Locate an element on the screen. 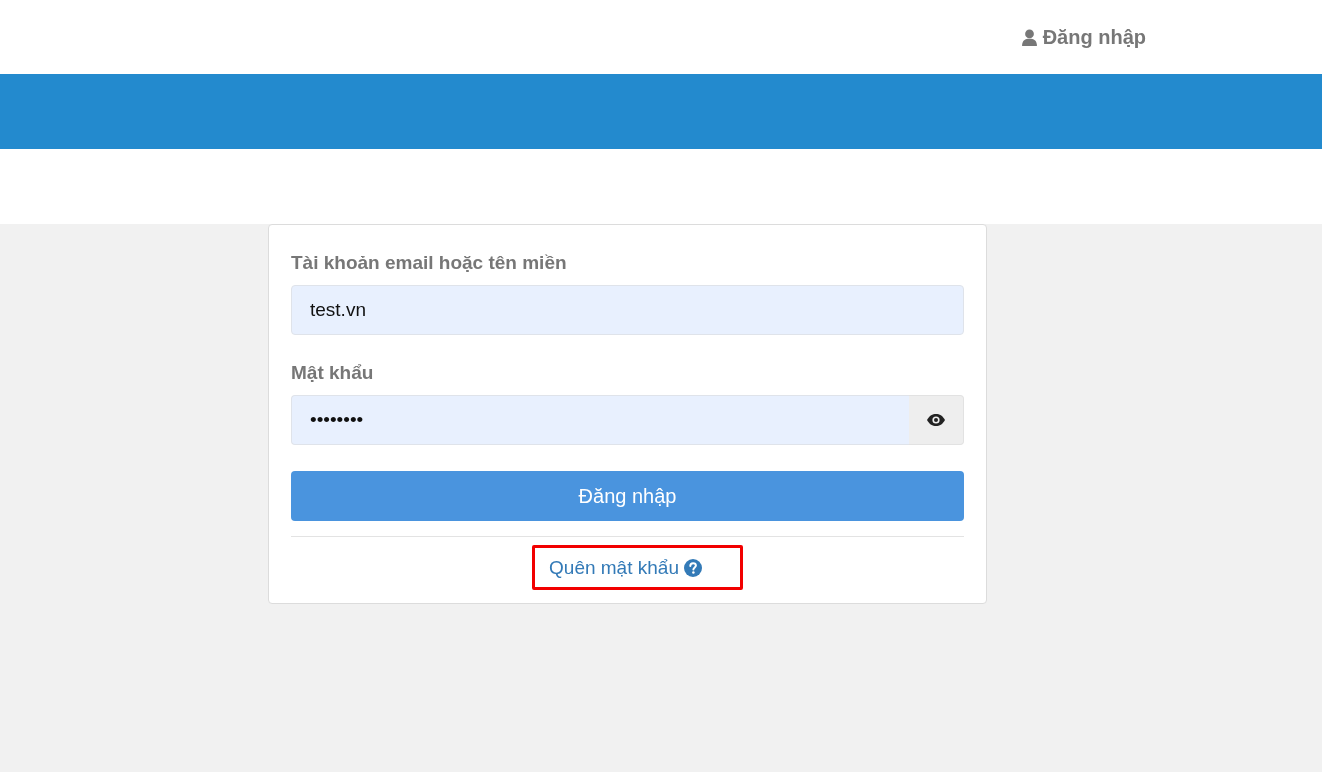 The height and width of the screenshot is (772, 1322). eye-icon is located at coordinates (936, 420).